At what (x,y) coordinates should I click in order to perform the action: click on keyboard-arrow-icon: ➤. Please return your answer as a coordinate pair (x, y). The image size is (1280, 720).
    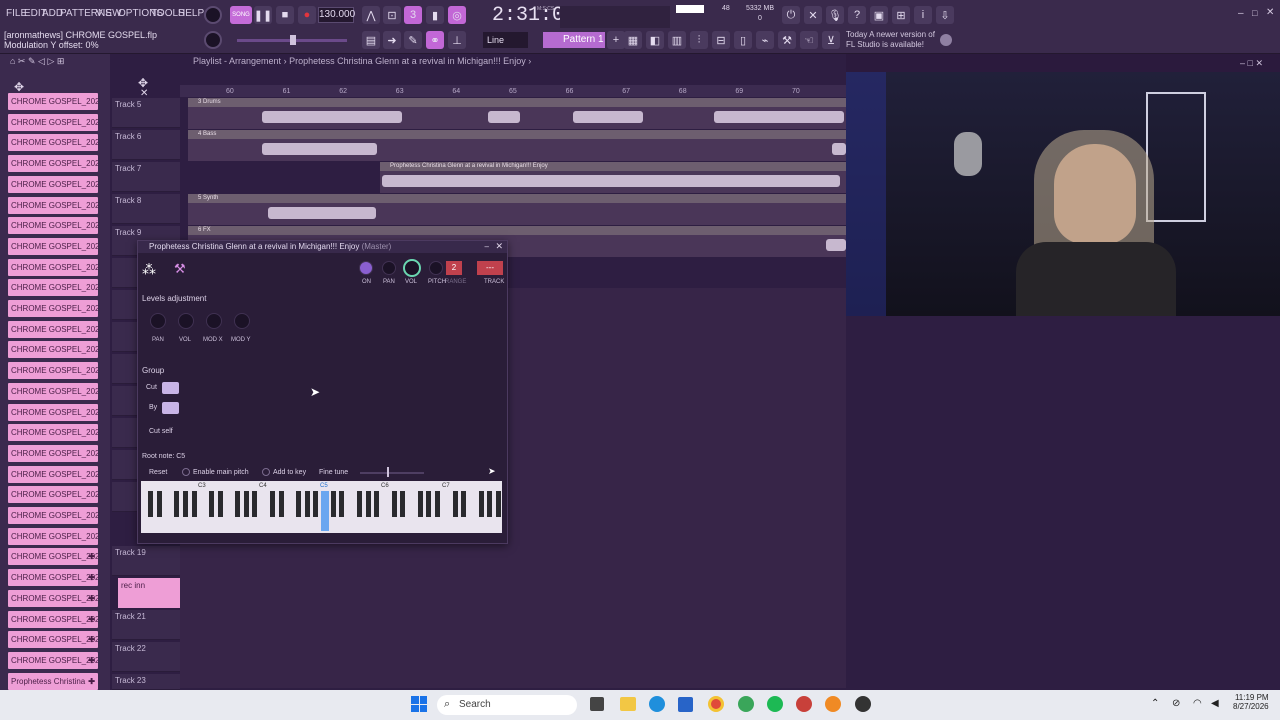
    Looking at the image, I should click on (492, 471).